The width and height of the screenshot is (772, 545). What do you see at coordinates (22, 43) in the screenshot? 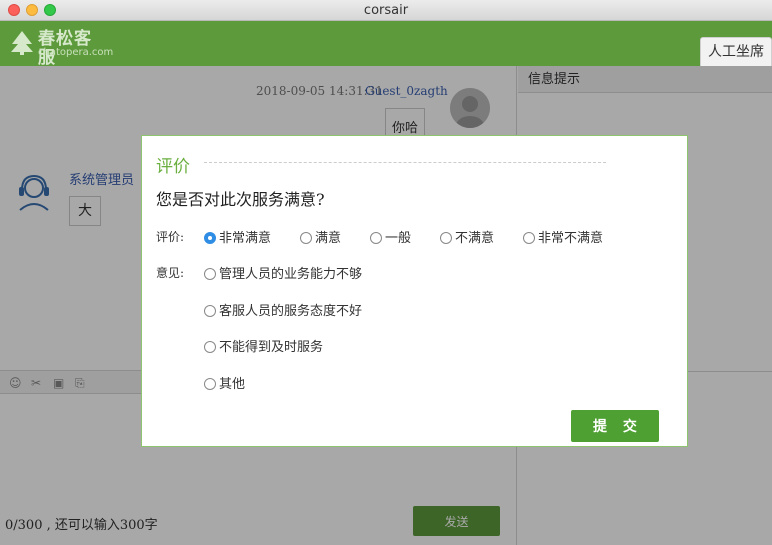
I see `tree-logo-icon` at bounding box center [22, 43].